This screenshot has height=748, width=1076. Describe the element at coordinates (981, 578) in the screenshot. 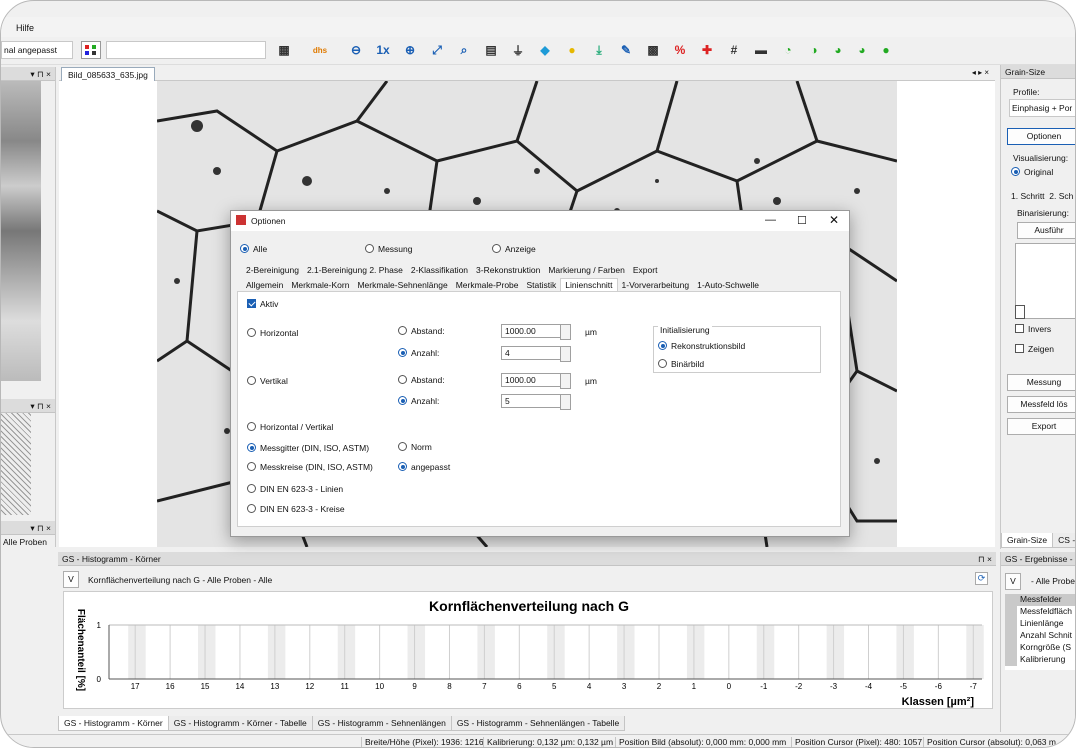

I see `refresh-icon: ⟳` at that location.